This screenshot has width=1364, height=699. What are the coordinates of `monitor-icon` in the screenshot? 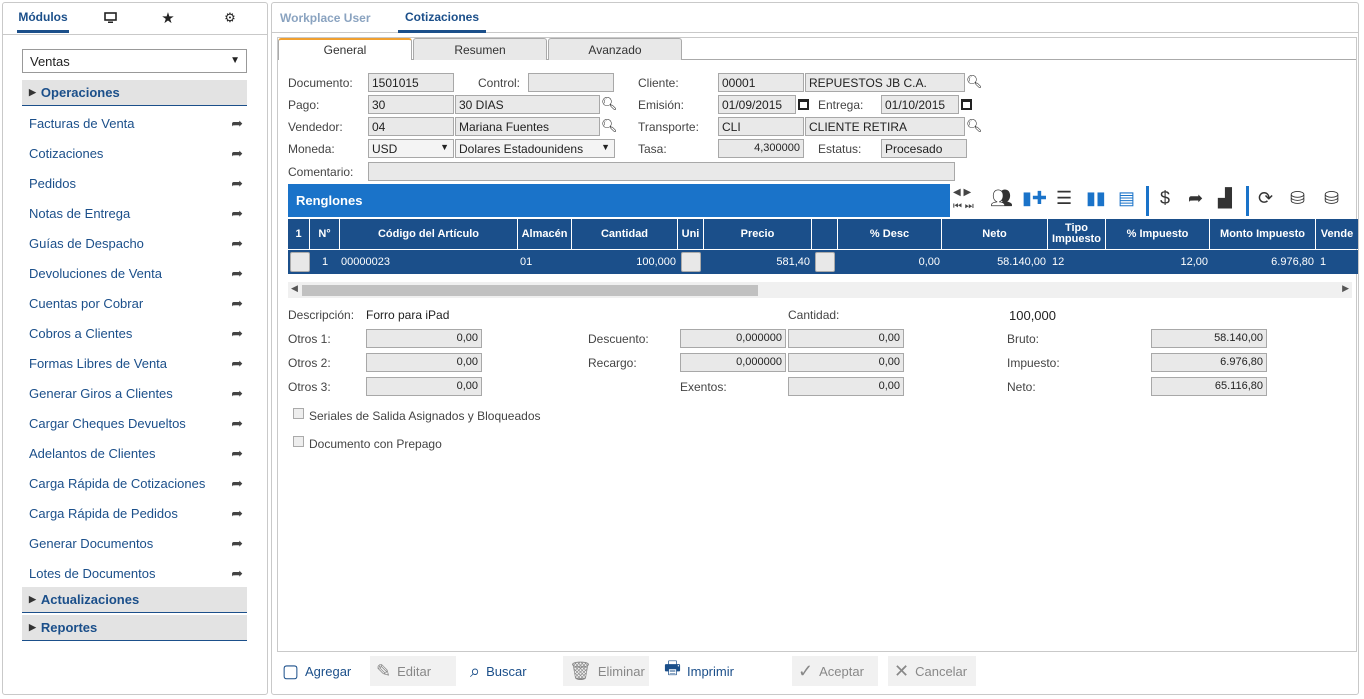 It's located at (110, 18).